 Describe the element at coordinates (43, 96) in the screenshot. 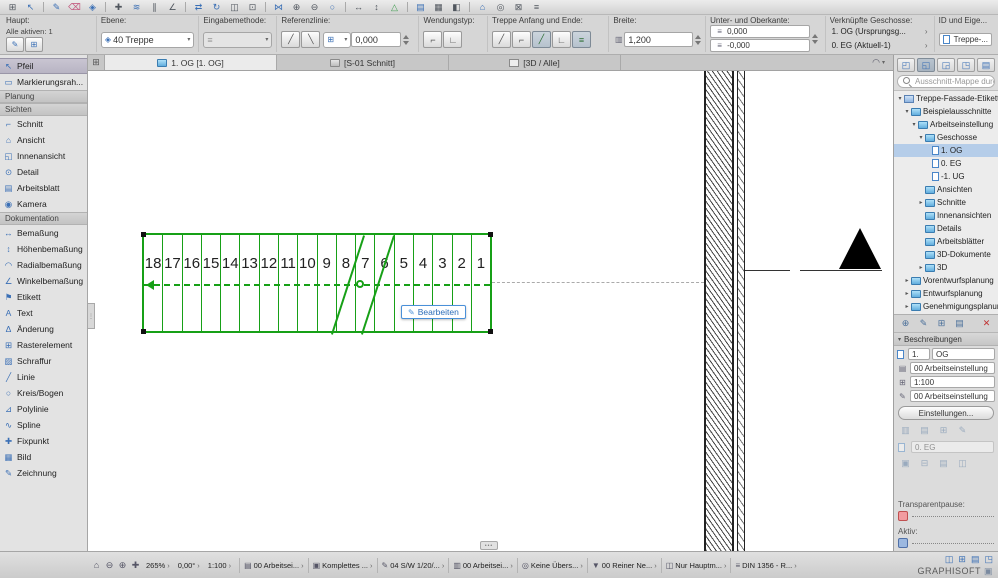

I see `sidebar-item: Planung` at that location.